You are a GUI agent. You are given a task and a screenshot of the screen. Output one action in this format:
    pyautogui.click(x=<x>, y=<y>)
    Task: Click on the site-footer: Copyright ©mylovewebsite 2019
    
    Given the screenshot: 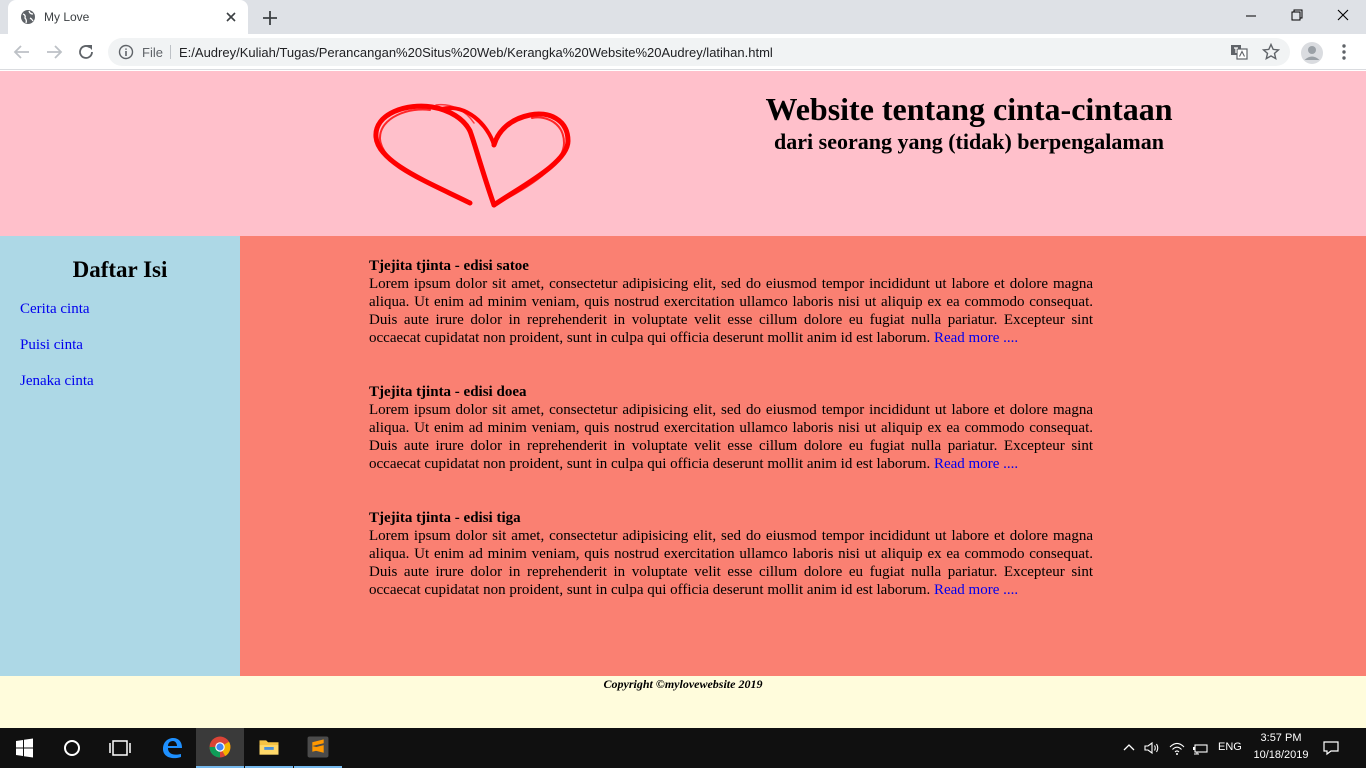 What is the action you would take?
    pyautogui.click(x=683, y=702)
    